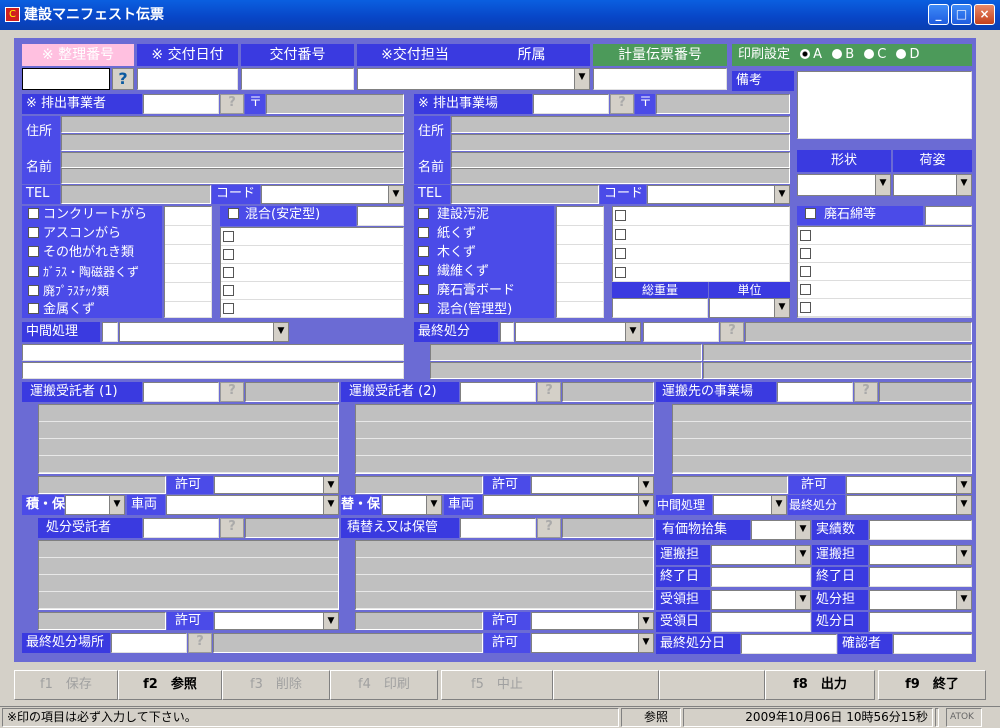 The height and width of the screenshot is (728, 1000). Describe the element at coordinates (92, 272) in the screenshot. I see `waste-a-item: ｶﾞﾗｽ・陶磁器くず` at that location.